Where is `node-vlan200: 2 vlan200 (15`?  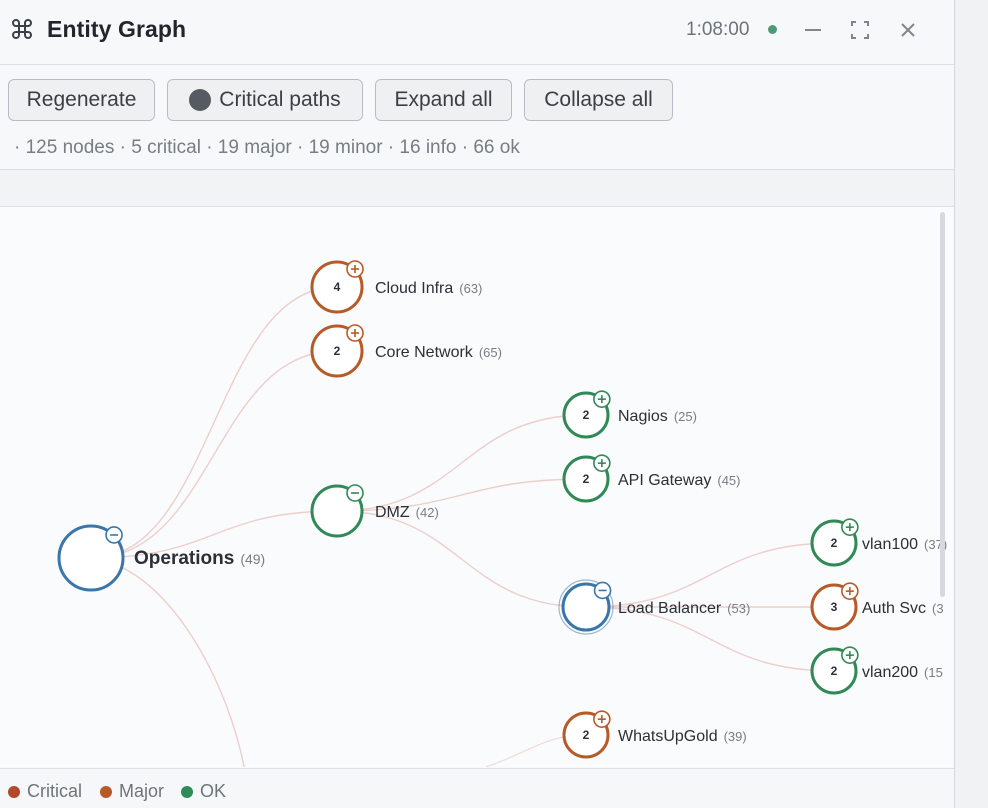 node-vlan200: 2 vlan200 (15 is located at coordinates (876, 670).